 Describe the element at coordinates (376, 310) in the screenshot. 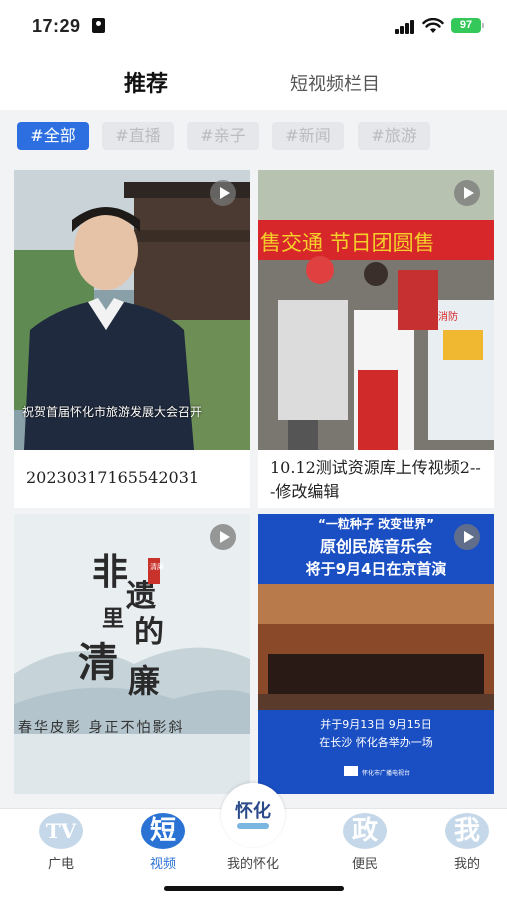

I see `video-thumbnail: 售交通 节日团圆售 消防` at that location.